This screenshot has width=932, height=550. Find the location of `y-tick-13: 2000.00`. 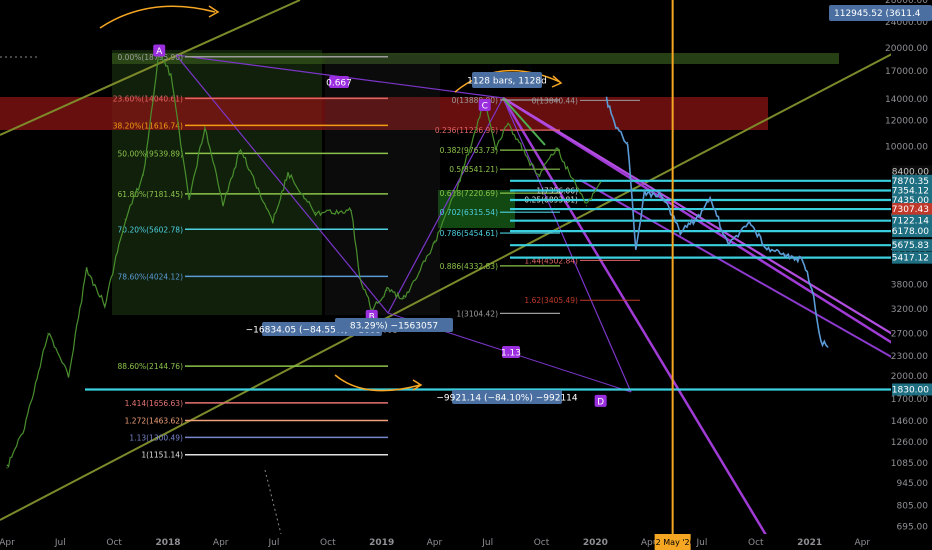

y-tick-13: 2000.00 is located at coordinates (909, 377).